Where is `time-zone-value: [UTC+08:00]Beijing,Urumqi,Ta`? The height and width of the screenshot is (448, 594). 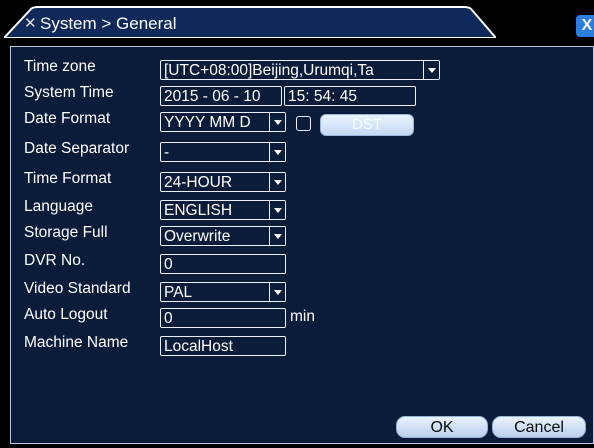
time-zone-value: [UTC+08:00]Beijing,Urumqi,Ta is located at coordinates (269, 70).